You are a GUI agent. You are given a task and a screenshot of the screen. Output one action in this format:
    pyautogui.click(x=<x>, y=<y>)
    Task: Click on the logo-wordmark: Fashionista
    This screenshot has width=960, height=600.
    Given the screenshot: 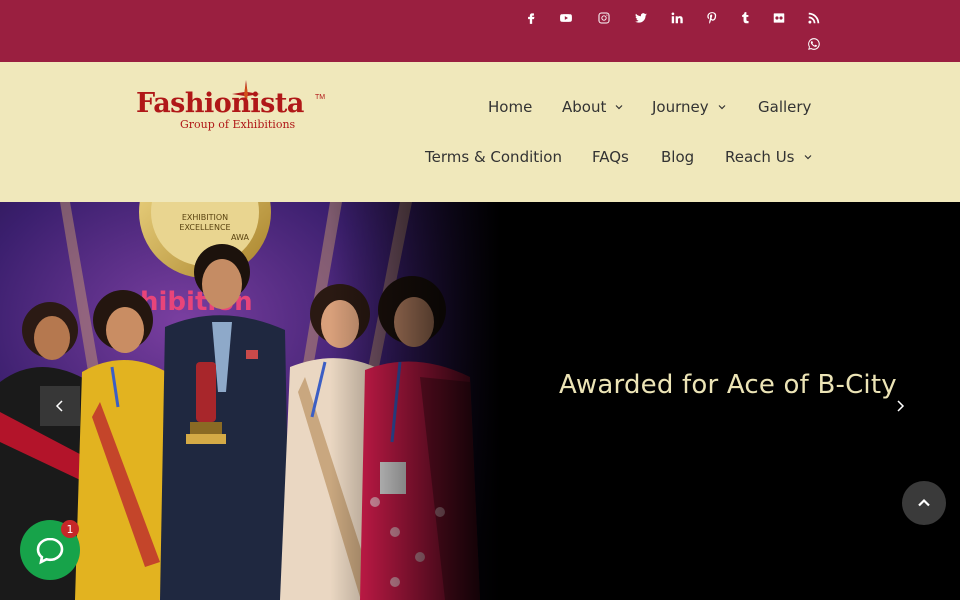 What is the action you would take?
    pyautogui.click(x=220, y=103)
    